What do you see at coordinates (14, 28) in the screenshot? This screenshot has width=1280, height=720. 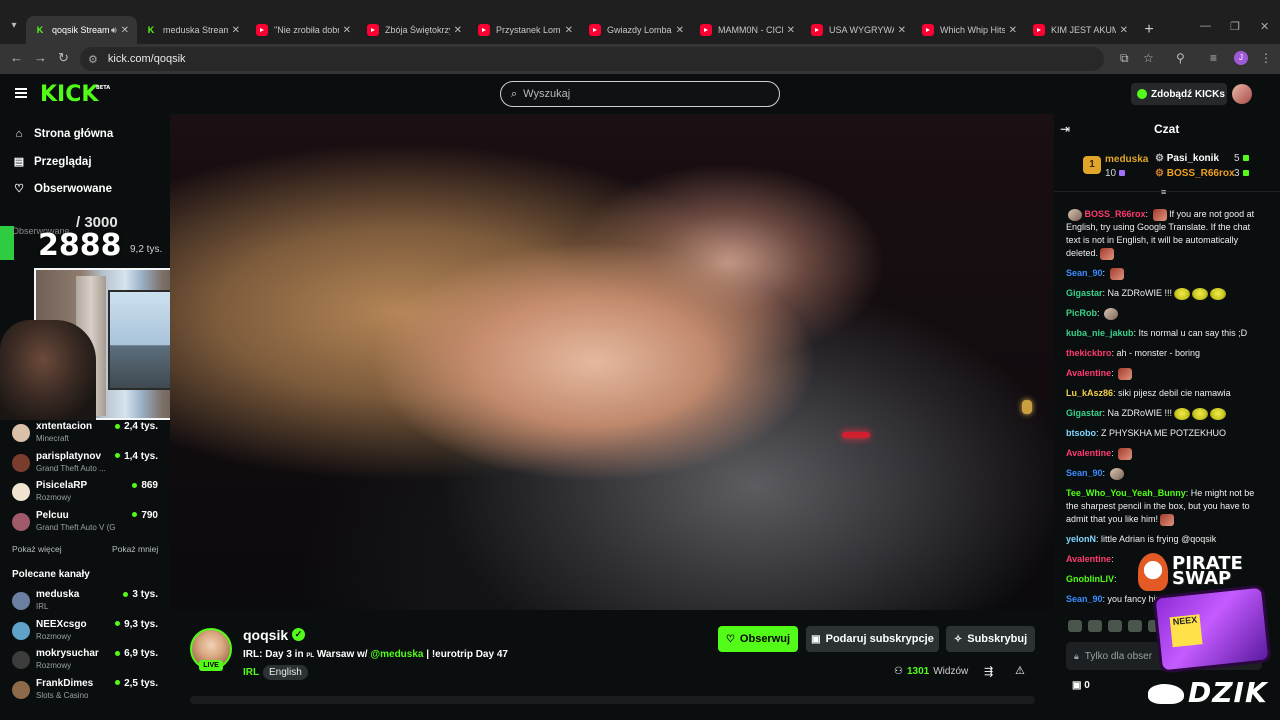 I see `tab-search-chevron-icon: ▾` at bounding box center [14, 28].